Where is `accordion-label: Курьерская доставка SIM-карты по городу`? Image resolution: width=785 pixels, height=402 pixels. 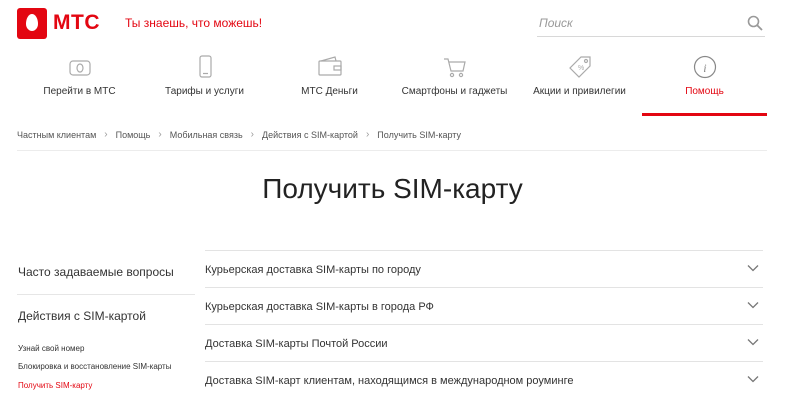
accordion-label: Курьерская доставка SIM-карты по городу is located at coordinates (313, 270).